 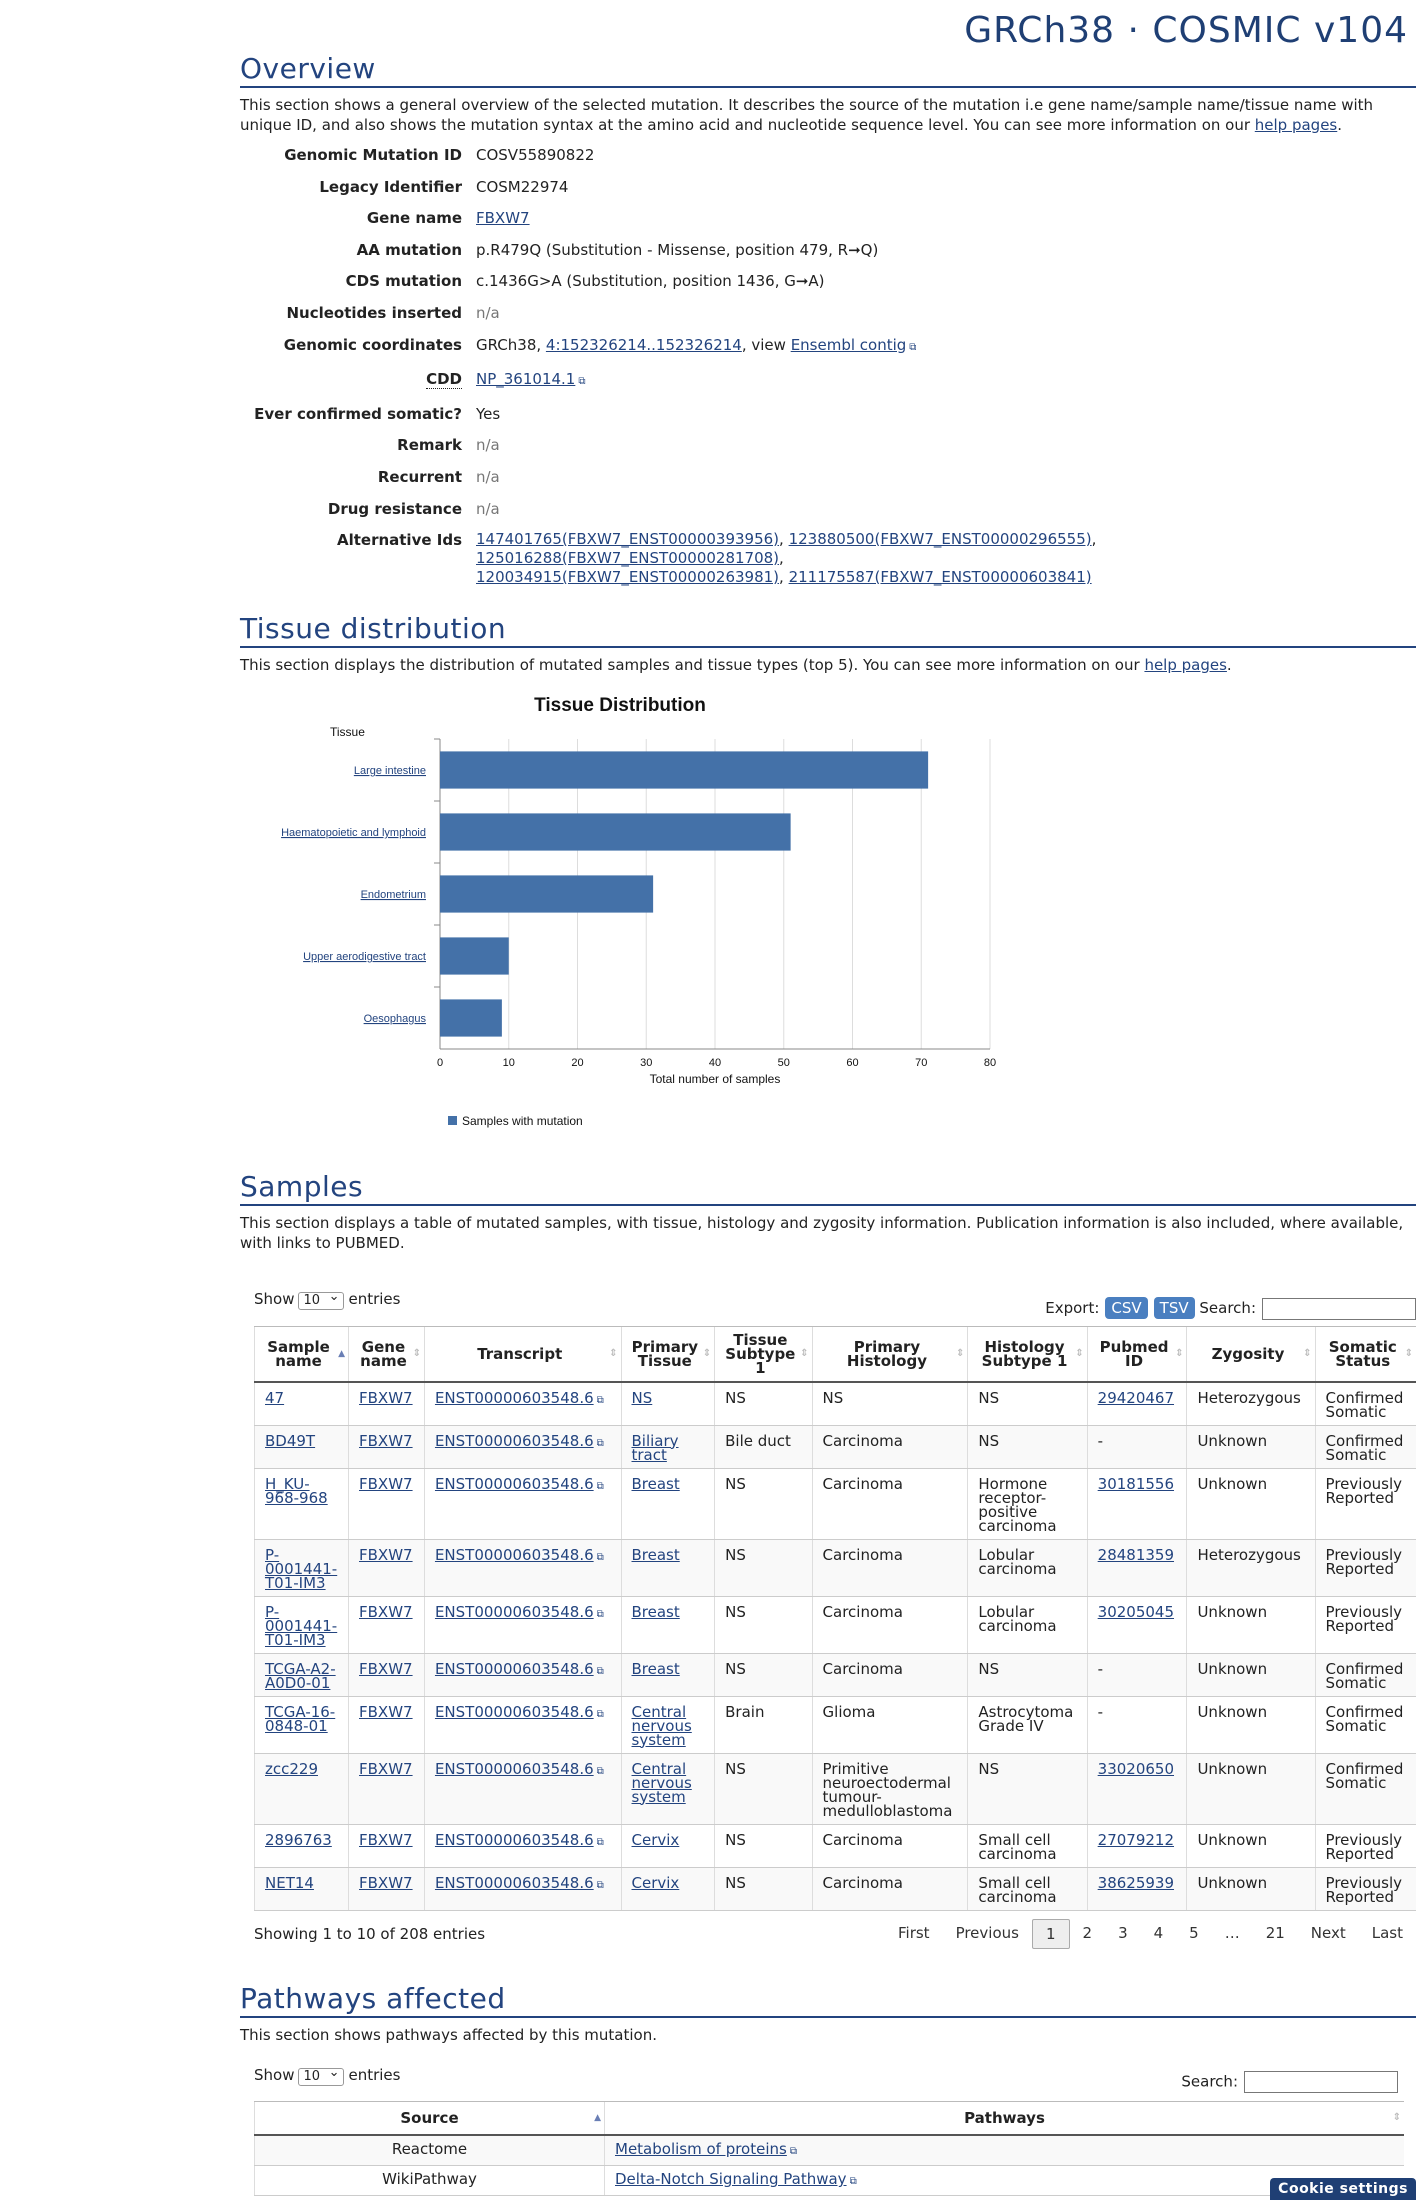 I want to click on cell-link: 30181556, so click(x=1136, y=1484).